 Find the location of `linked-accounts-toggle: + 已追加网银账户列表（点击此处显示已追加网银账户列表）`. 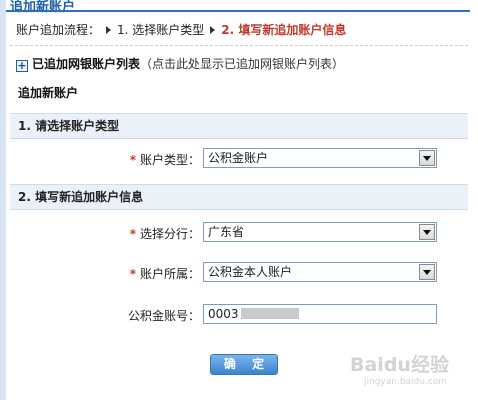

linked-accounts-toggle: + 已追加网银账户列表（点击此处显示已追加网银账户列表） is located at coordinates (180, 64).